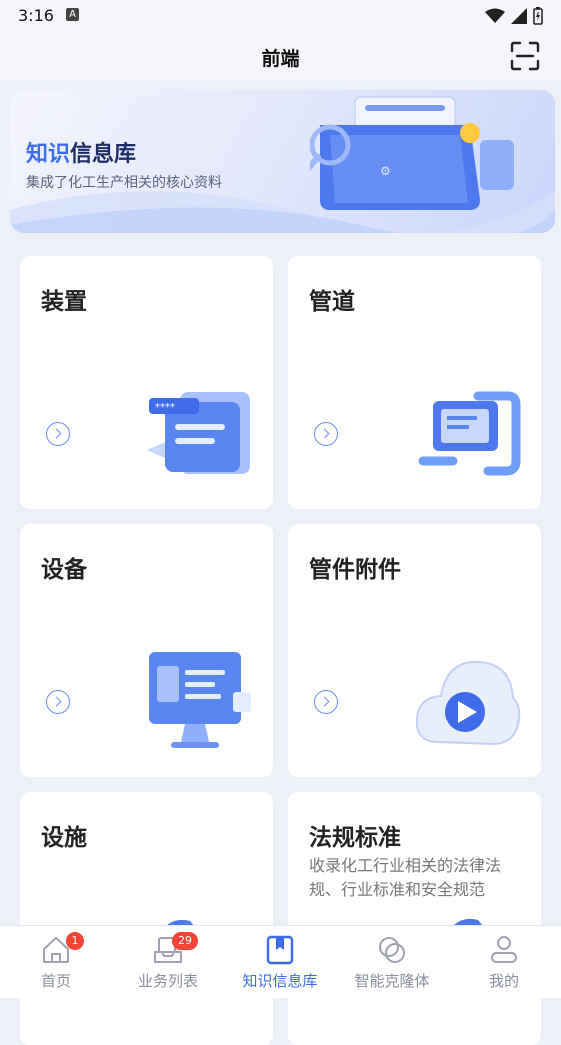 The height and width of the screenshot is (1045, 561). What do you see at coordinates (282, 161) in the screenshot?
I see `knowledge-banner: 知识信息库 集成了化工生产相关的核心资料 ⚙` at bounding box center [282, 161].